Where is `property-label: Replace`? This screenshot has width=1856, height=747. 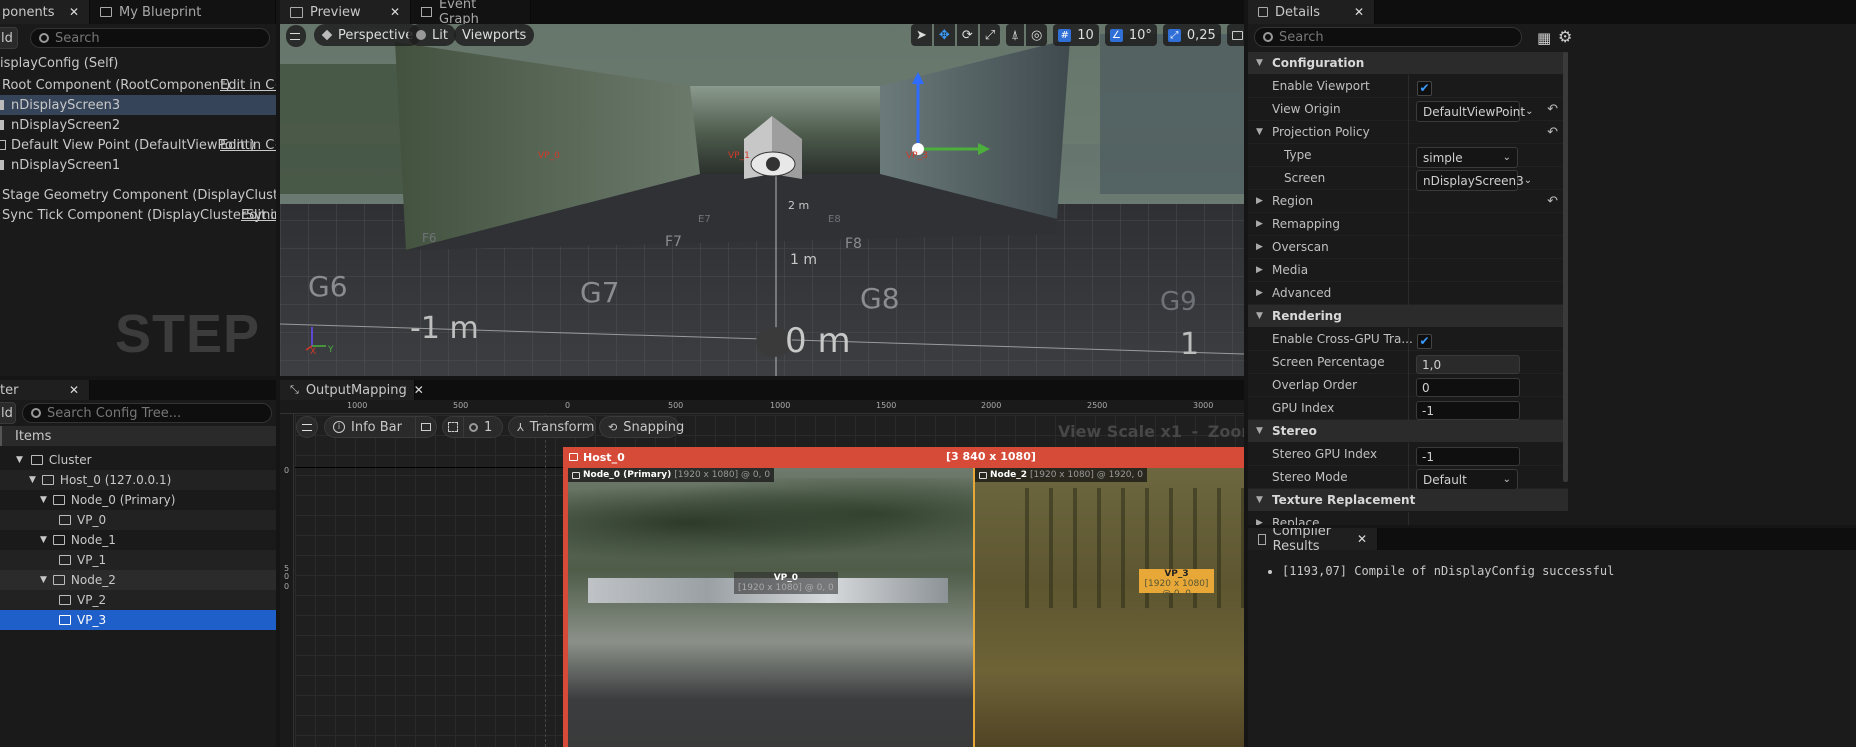 property-label: Replace is located at coordinates (1296, 520).